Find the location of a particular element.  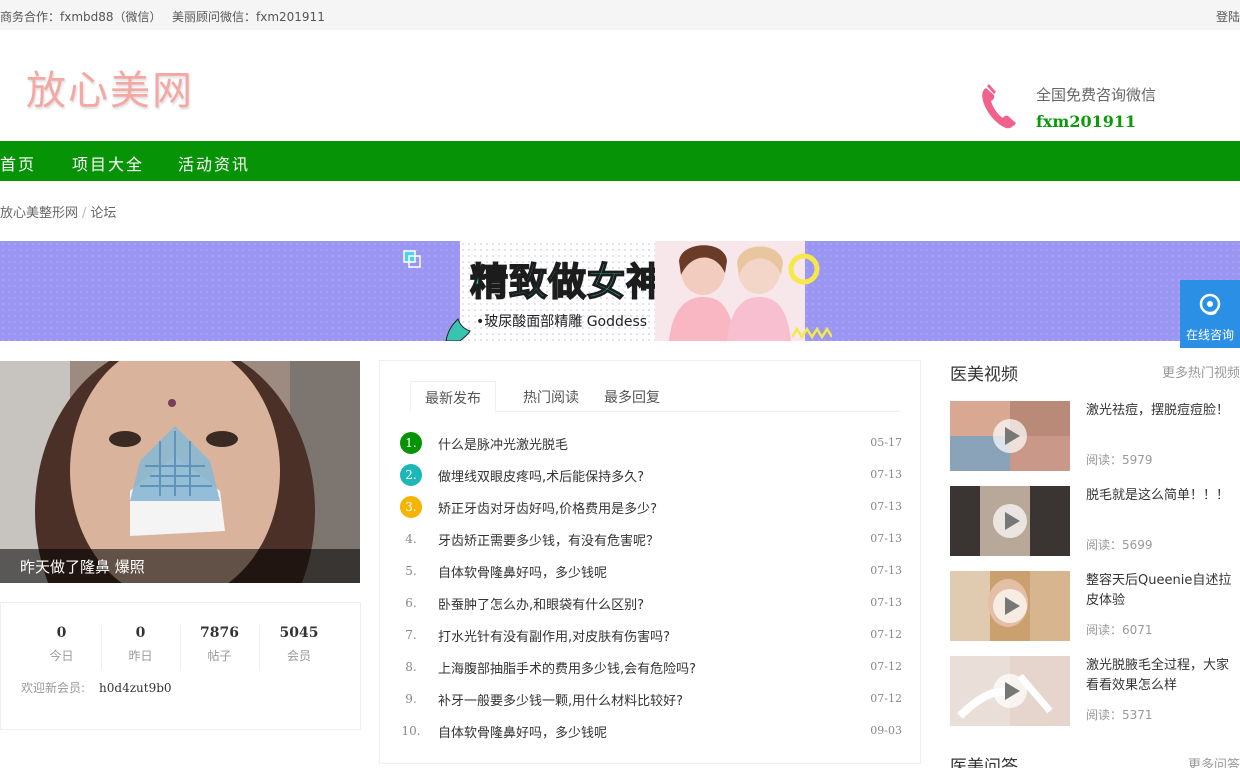

list-item: 10. 自体软骨隆鼻好吗，多少钱呢 09-03 is located at coordinates (651, 731).